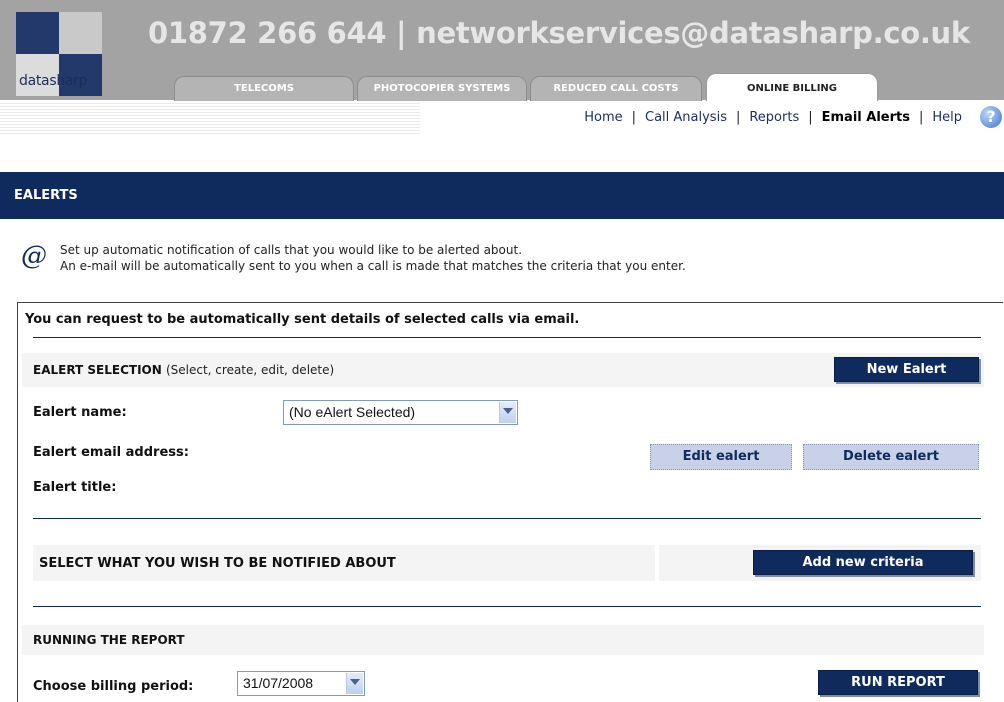  What do you see at coordinates (906, 369) in the screenshot?
I see `new-ealert-button: New Ealert` at bounding box center [906, 369].